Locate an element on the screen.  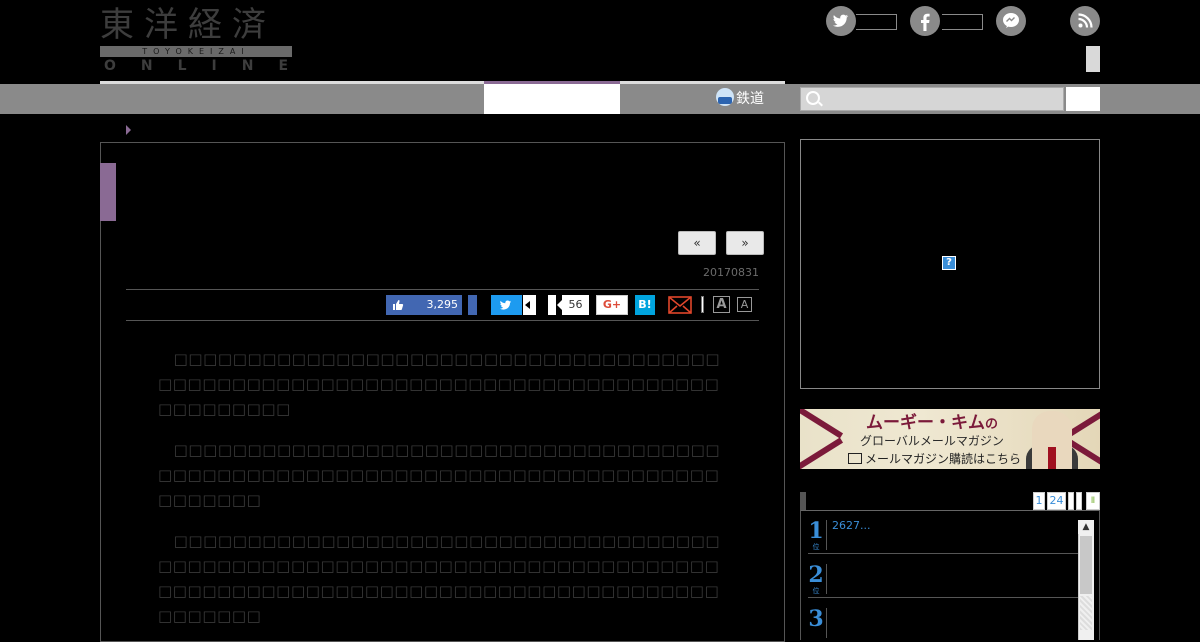
comment-count: 56 is located at coordinates (573, 305).